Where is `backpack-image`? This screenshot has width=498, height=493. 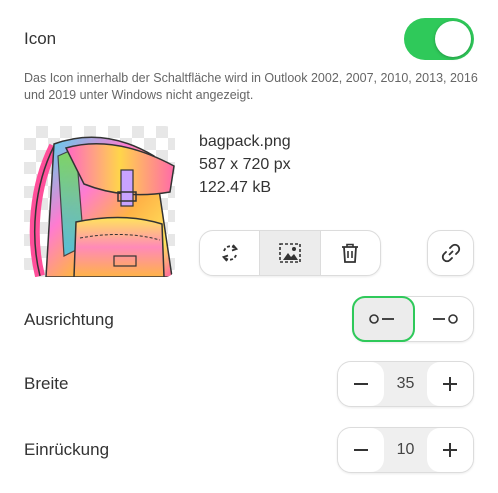 backpack-image is located at coordinates (102, 206).